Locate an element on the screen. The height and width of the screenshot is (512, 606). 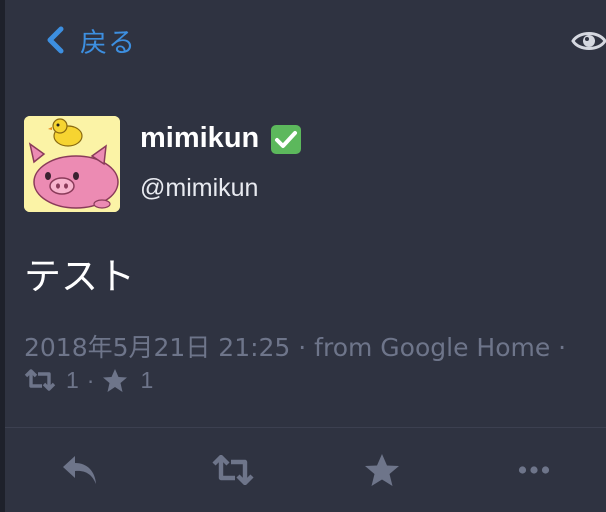
retweet-icon is located at coordinates (233, 470).